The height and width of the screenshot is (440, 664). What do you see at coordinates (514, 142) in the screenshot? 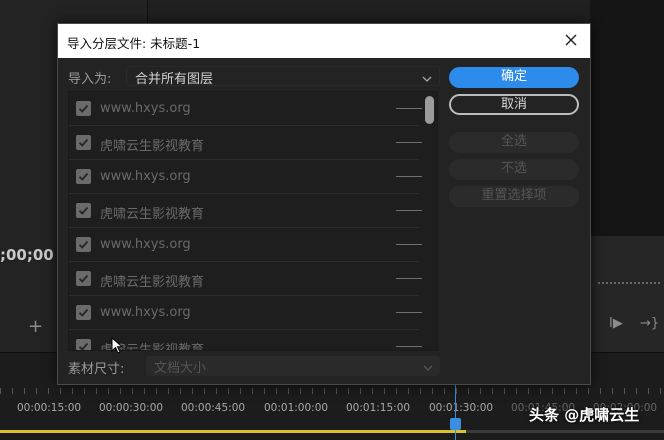
I see `select-all-button: 全选` at bounding box center [514, 142].